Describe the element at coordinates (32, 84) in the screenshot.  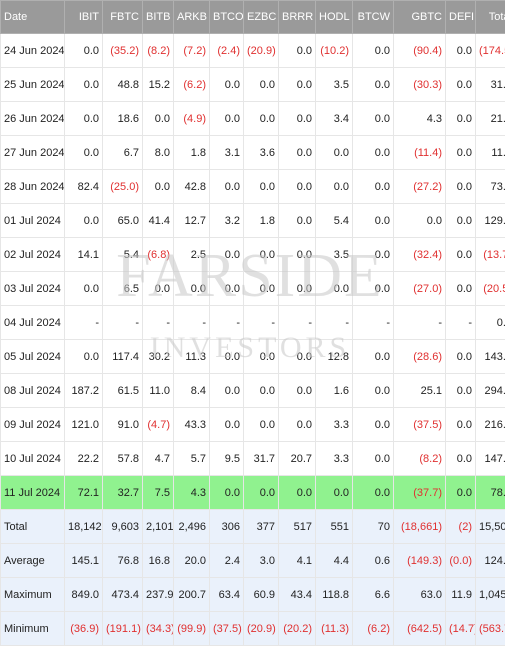
I see `row-date: 25 Jun 2024` at that location.